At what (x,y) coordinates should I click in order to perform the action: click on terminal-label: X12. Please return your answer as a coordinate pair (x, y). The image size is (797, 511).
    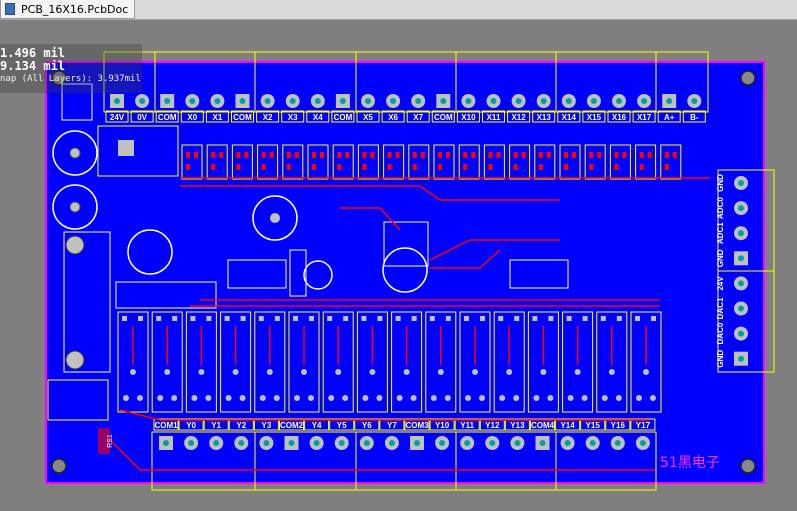
    Looking at the image, I should click on (518, 117).